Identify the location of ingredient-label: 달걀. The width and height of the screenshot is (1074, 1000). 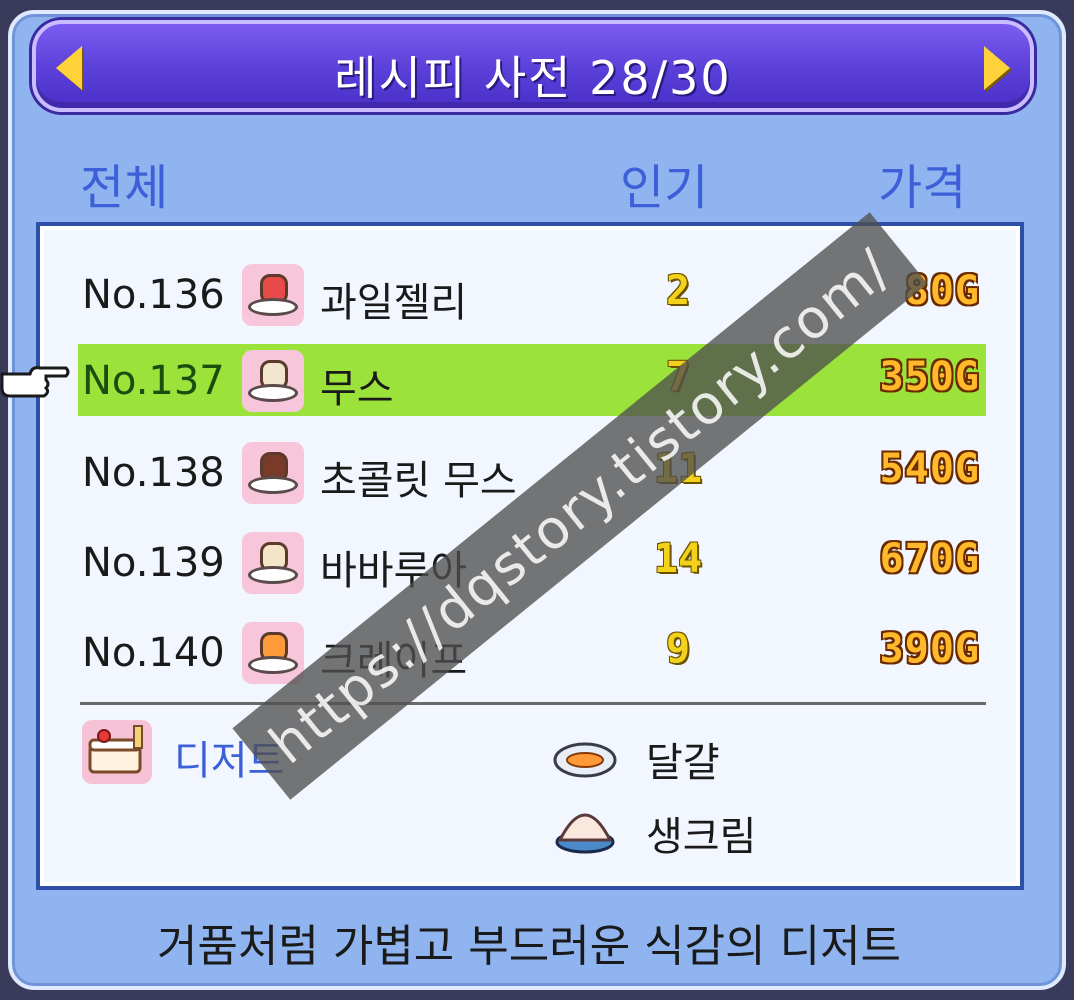
(683, 763).